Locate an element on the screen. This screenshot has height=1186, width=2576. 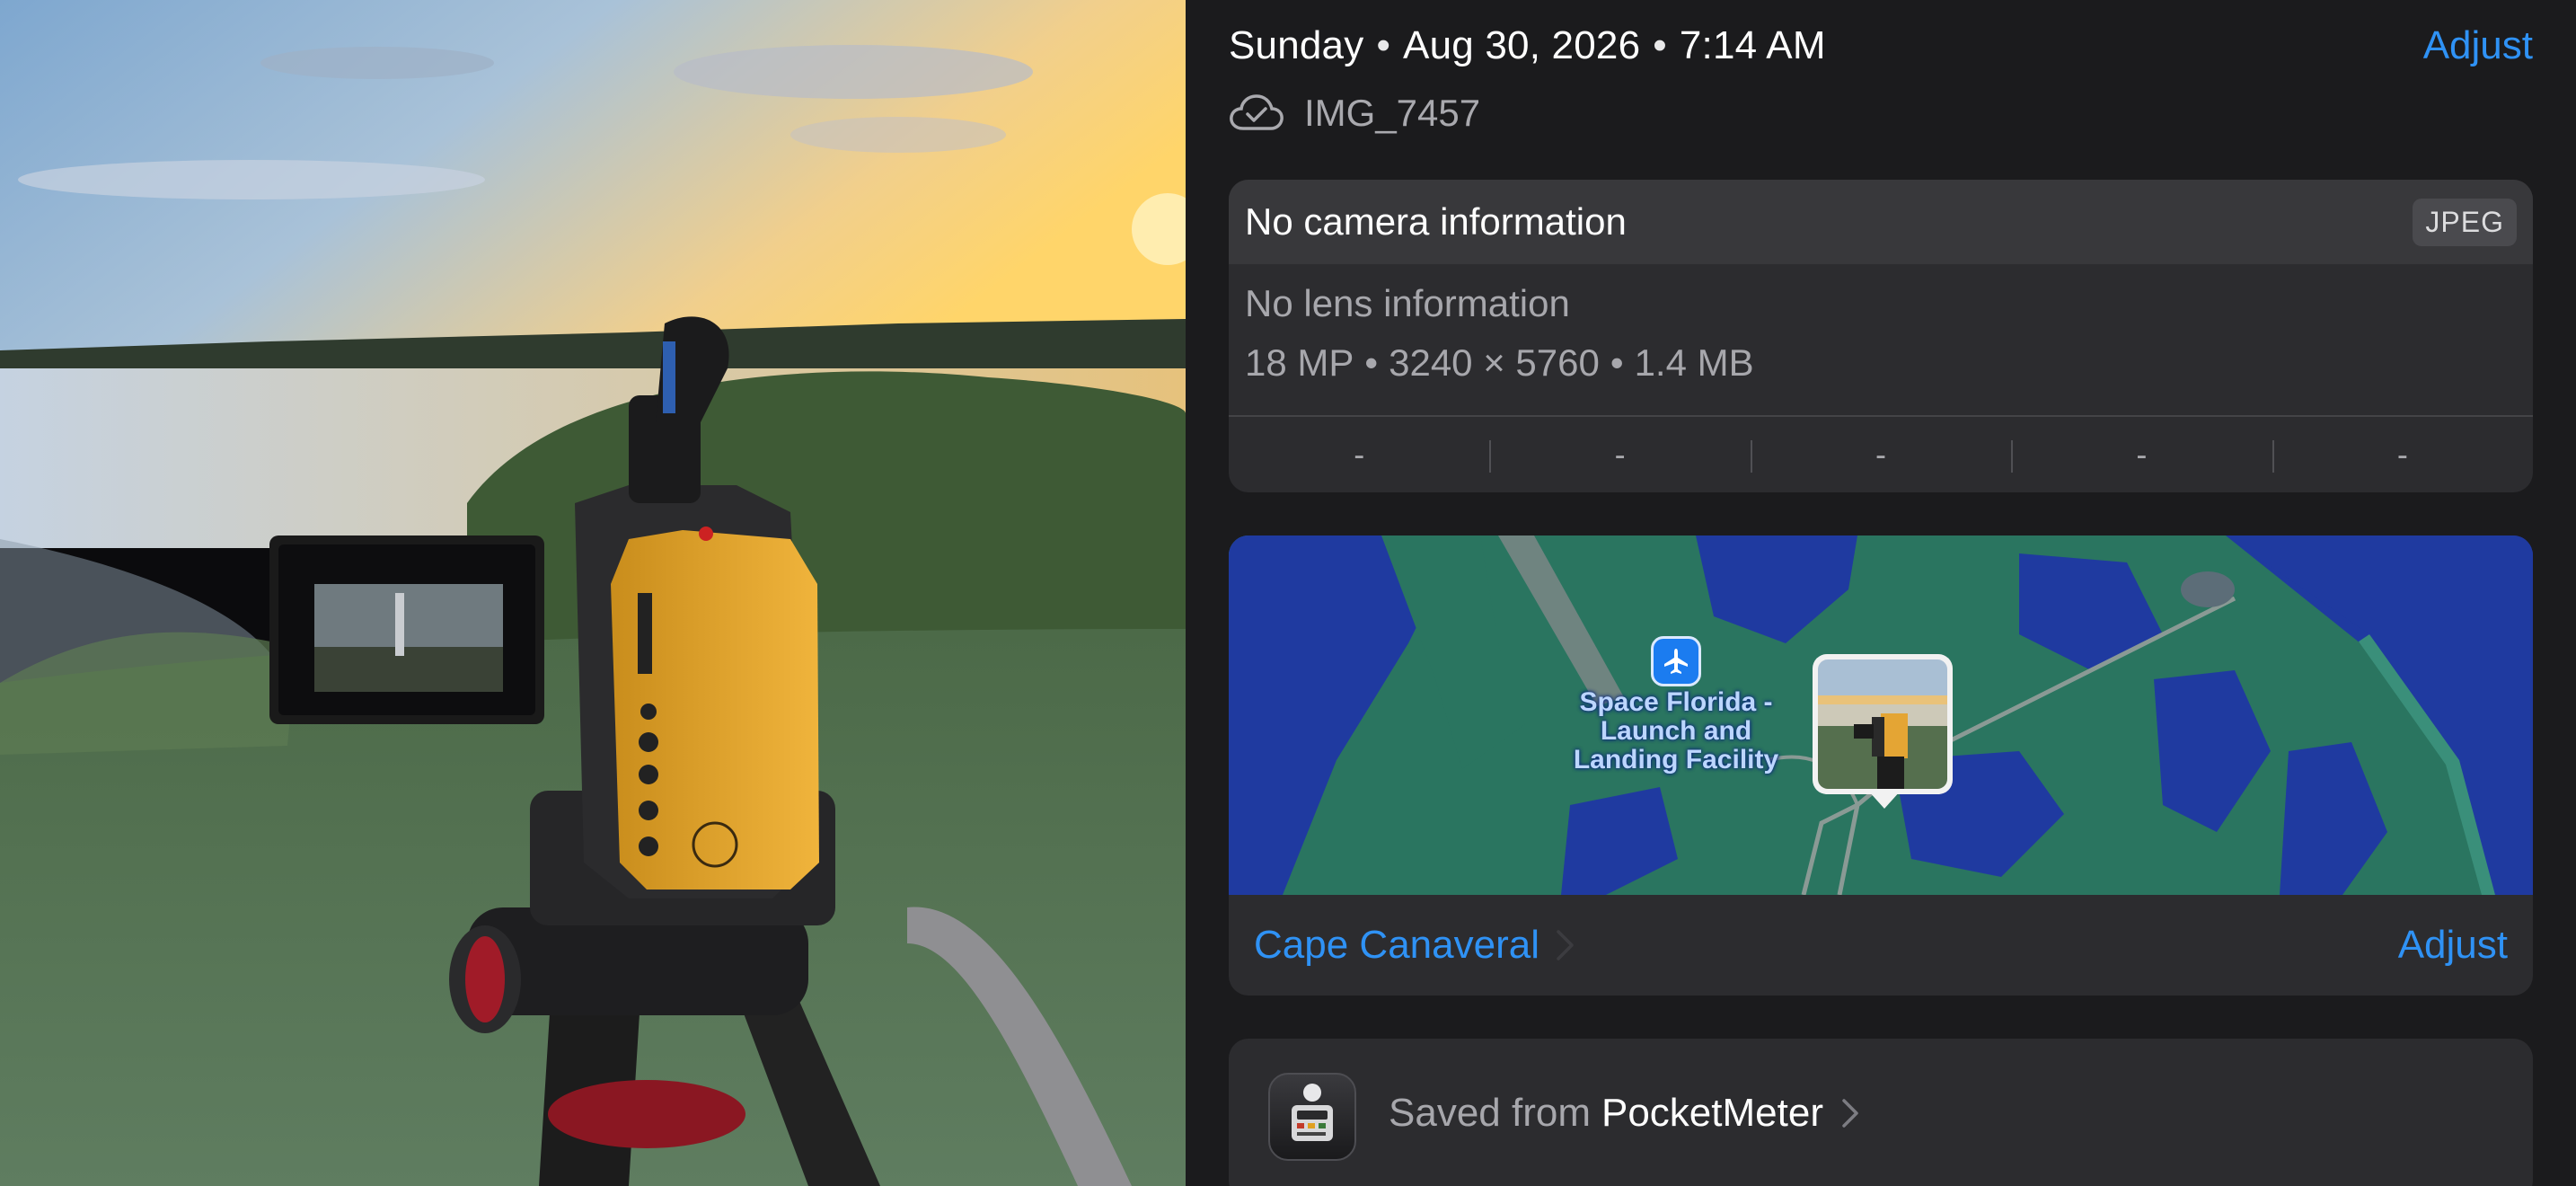
image-dimensions: 3240 × 5760 is located at coordinates (1494, 362).